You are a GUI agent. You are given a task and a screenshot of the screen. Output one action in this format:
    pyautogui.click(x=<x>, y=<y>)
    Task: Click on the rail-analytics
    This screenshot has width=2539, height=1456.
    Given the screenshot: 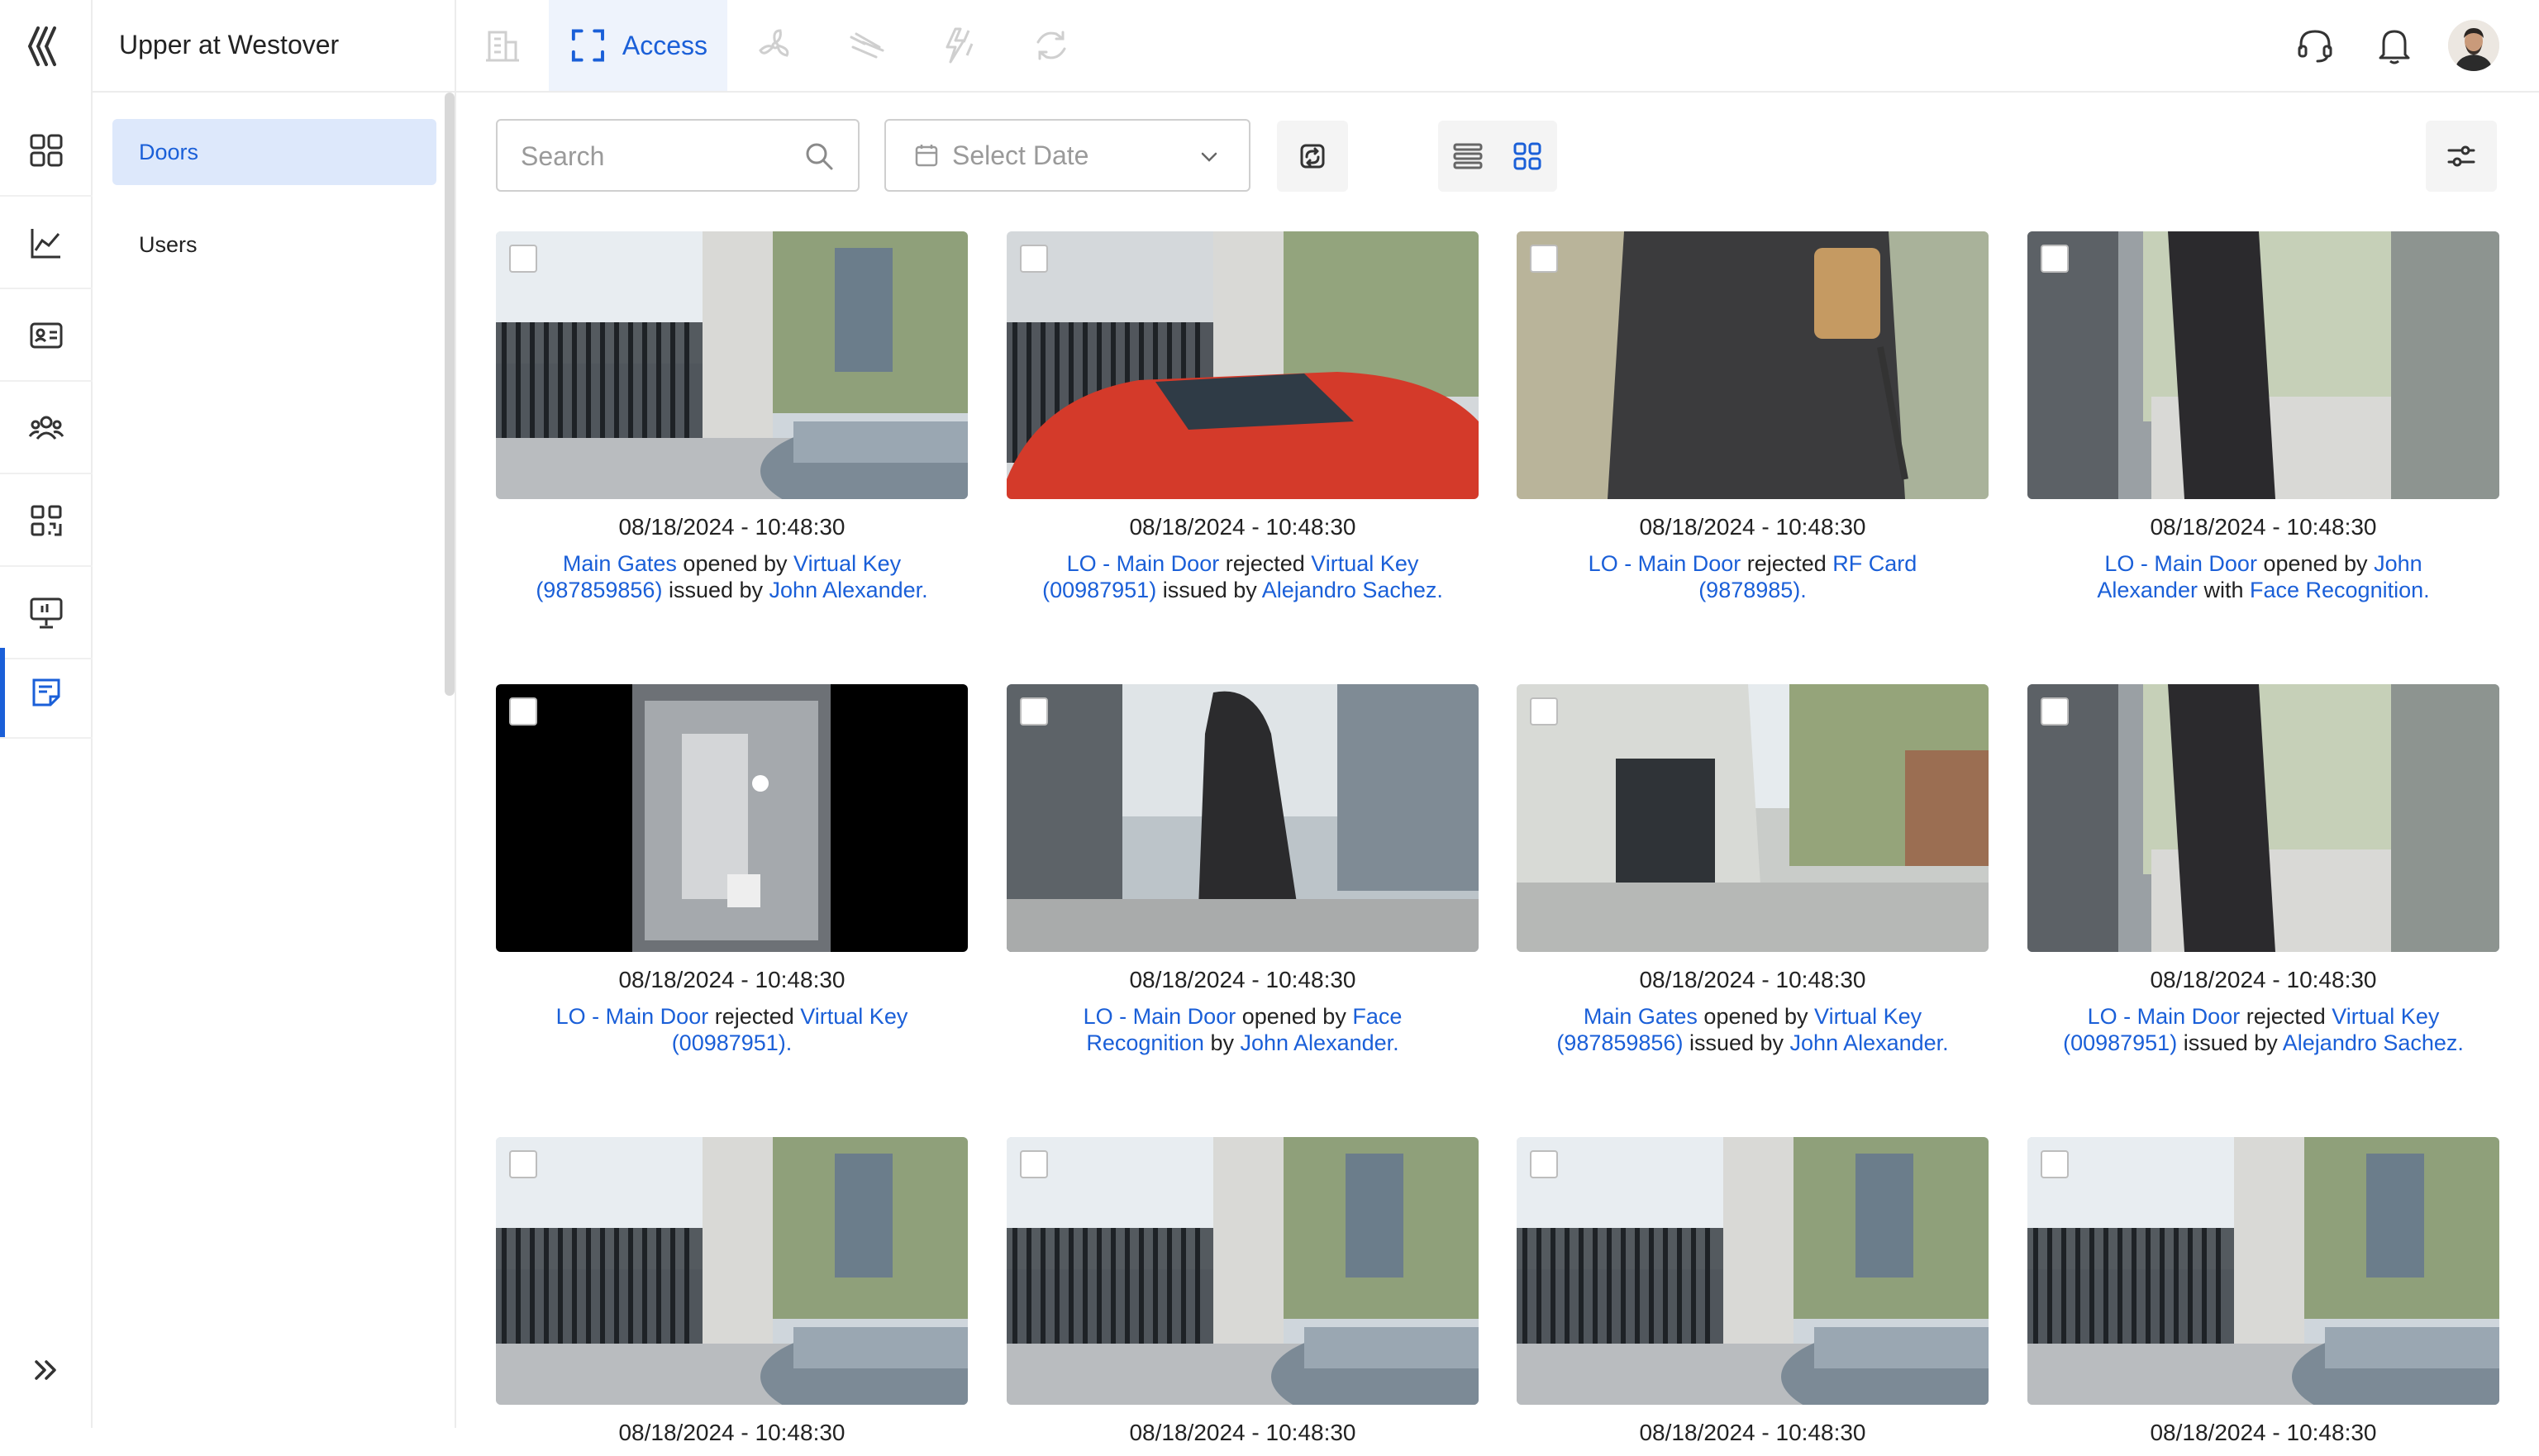 What is the action you would take?
    pyautogui.click(x=46, y=243)
    